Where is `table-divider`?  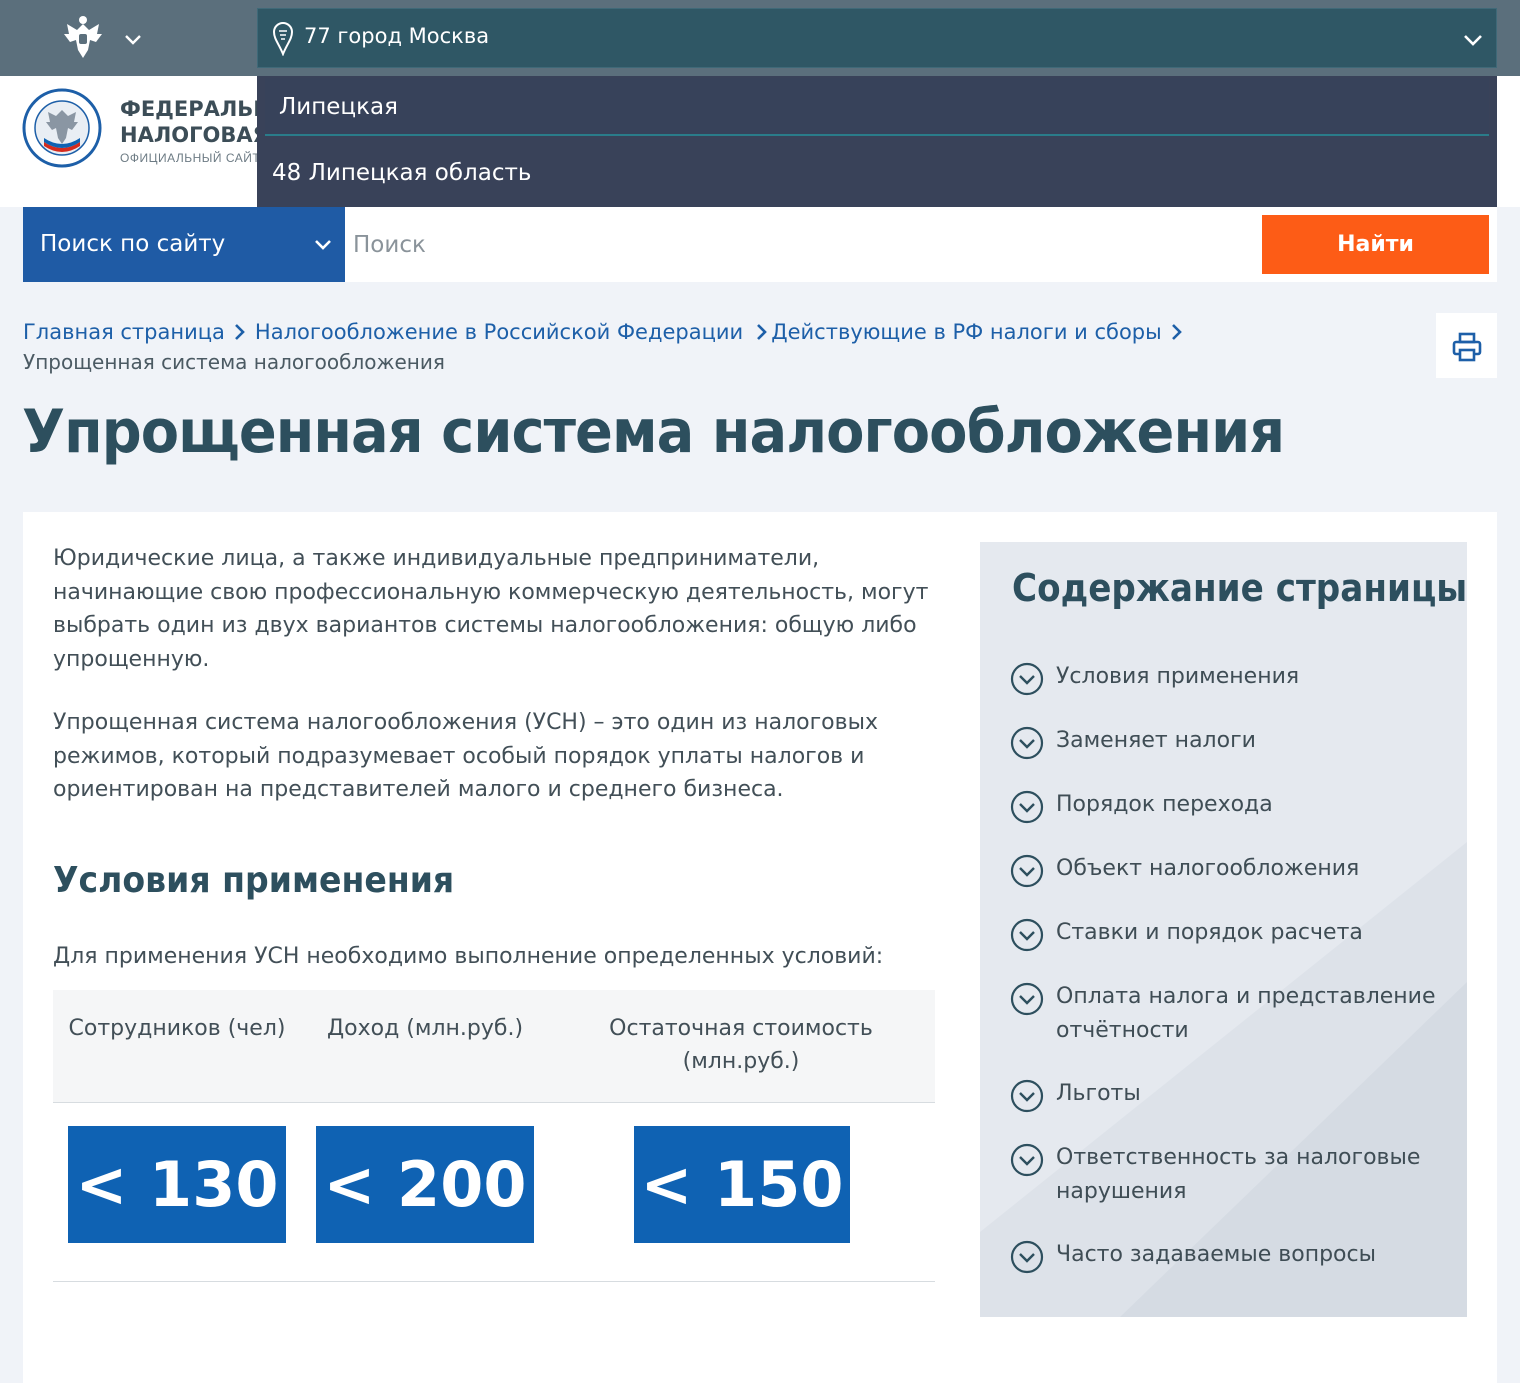 table-divider is located at coordinates (494, 1281).